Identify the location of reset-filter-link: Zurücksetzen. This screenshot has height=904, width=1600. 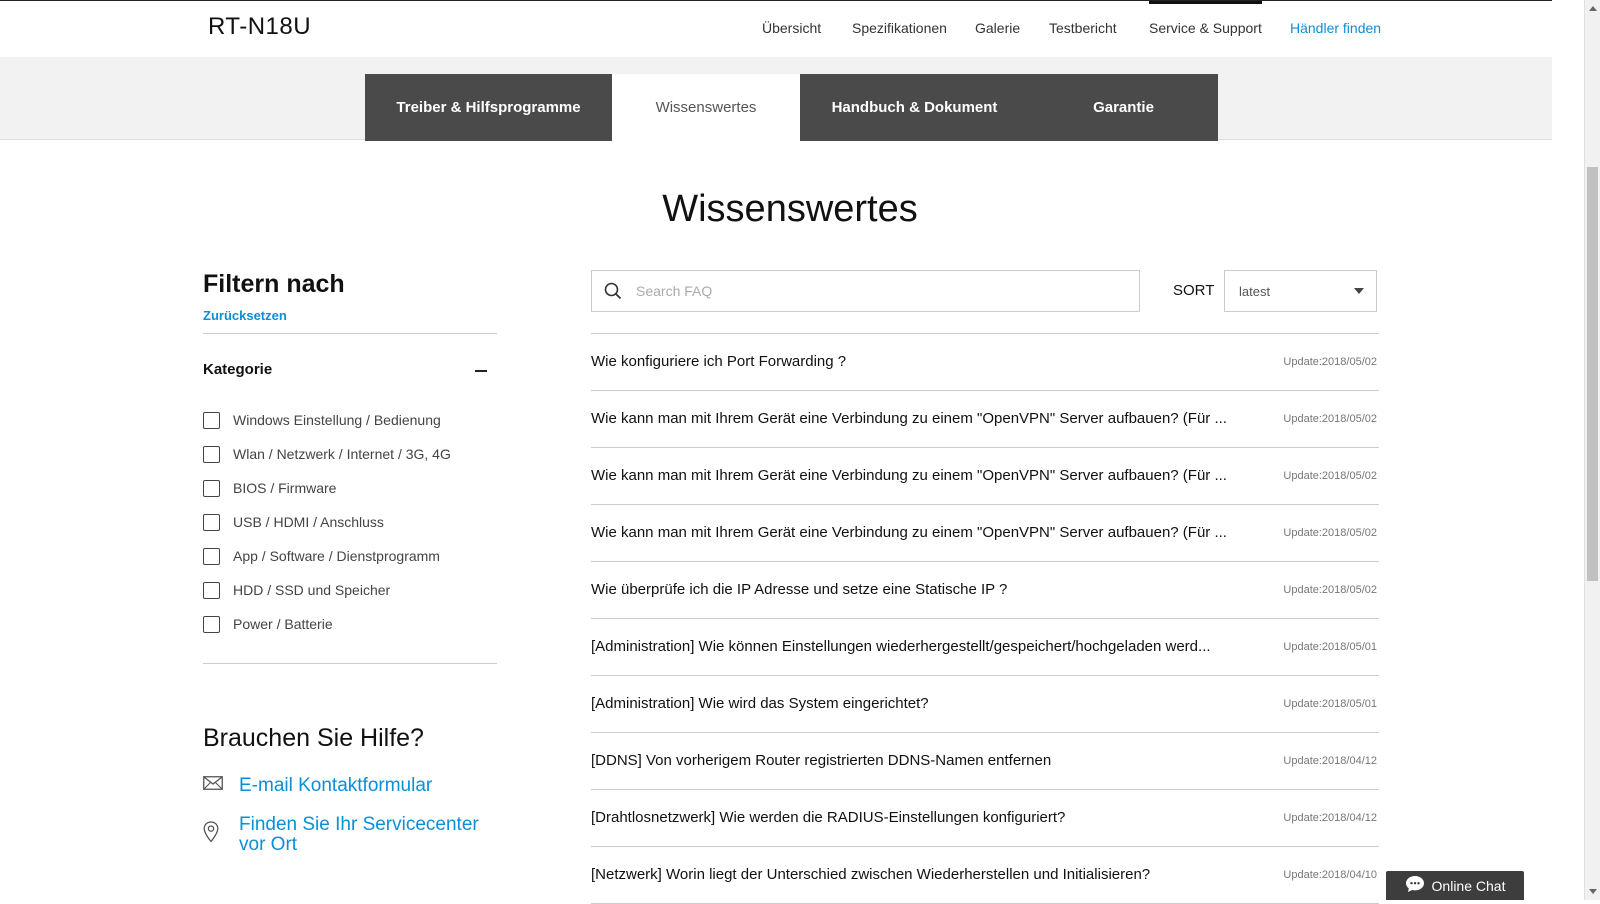
(350, 315).